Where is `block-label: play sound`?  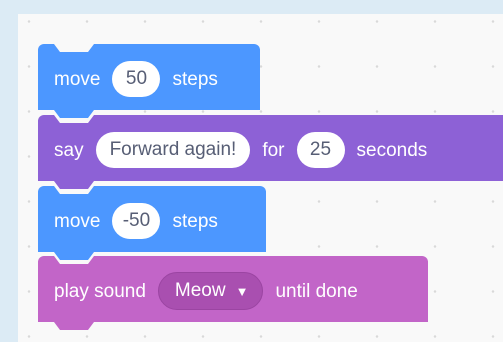
block-label: play sound is located at coordinates (100, 291).